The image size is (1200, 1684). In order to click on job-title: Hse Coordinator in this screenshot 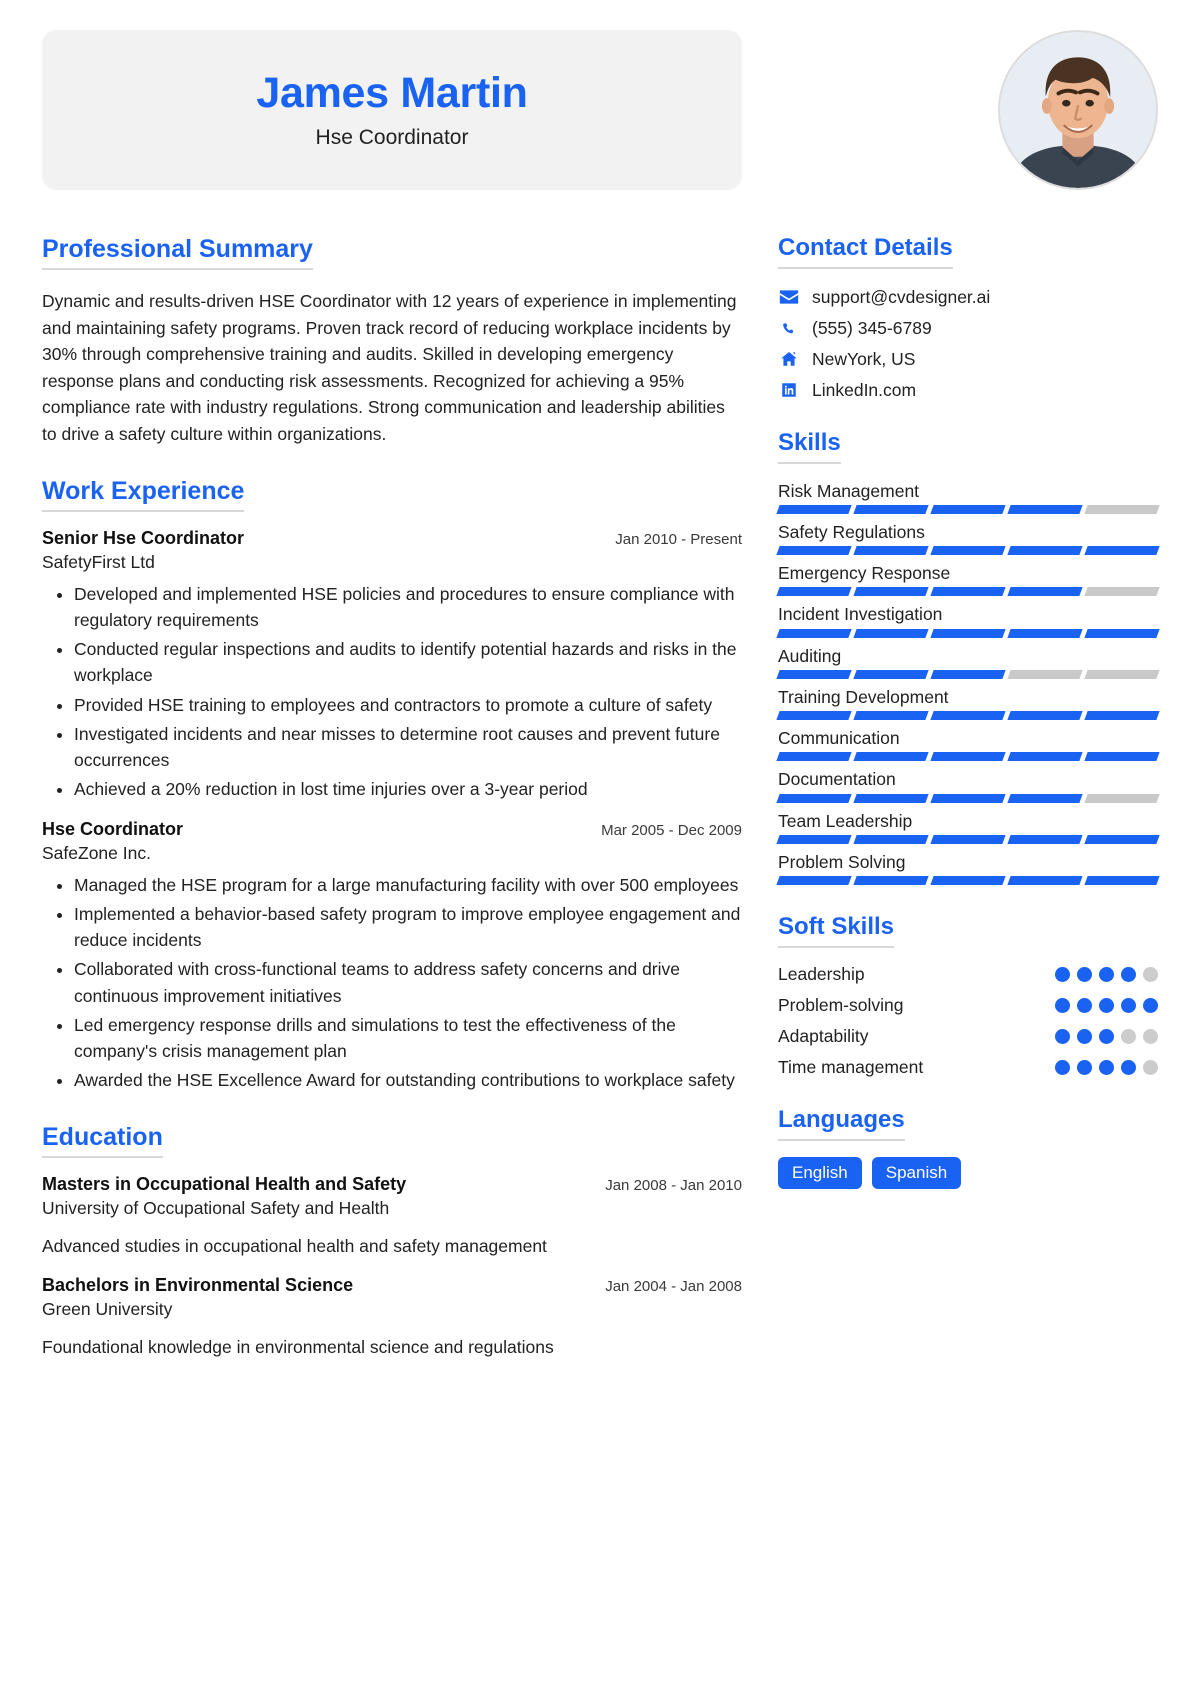, I will do `click(392, 137)`.